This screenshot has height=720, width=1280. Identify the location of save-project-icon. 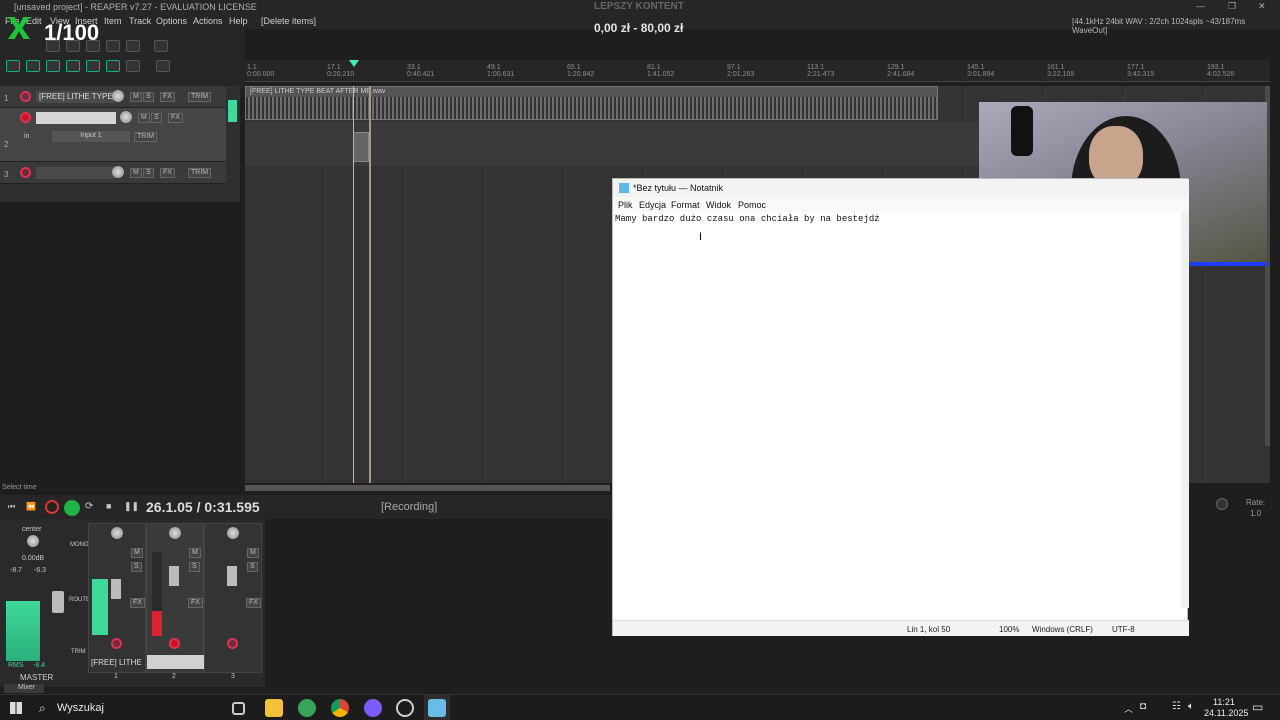
(93, 46).